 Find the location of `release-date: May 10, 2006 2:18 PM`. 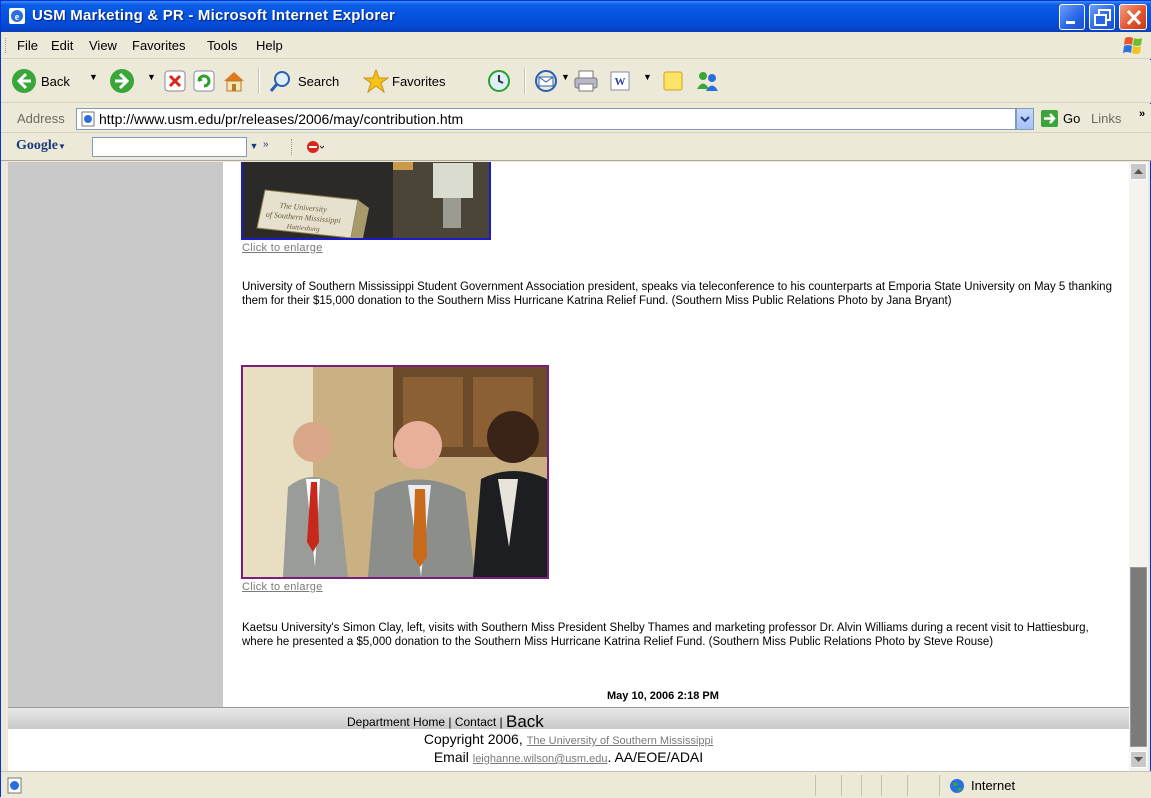

release-date: May 10, 2006 2:18 PM is located at coordinates (663, 696).